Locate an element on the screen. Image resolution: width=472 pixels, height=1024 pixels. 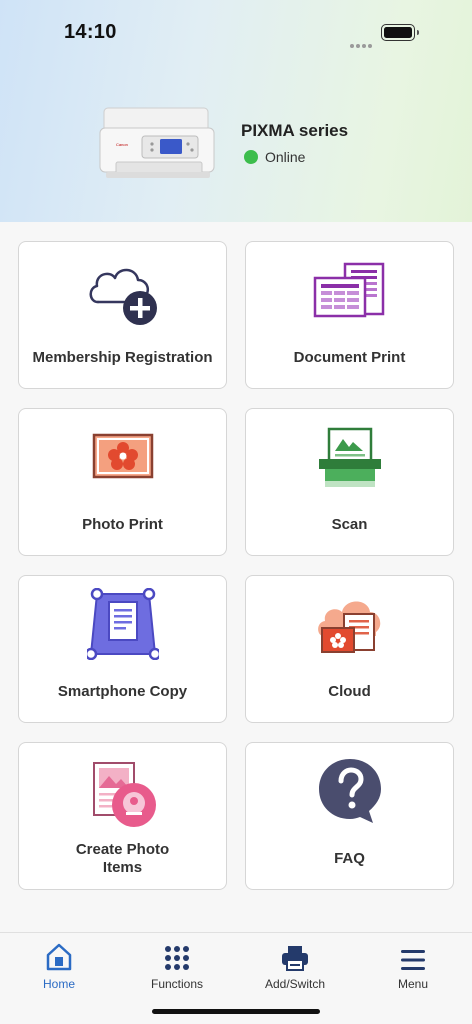
tile-label: Cloud is located at coordinates (349, 691).